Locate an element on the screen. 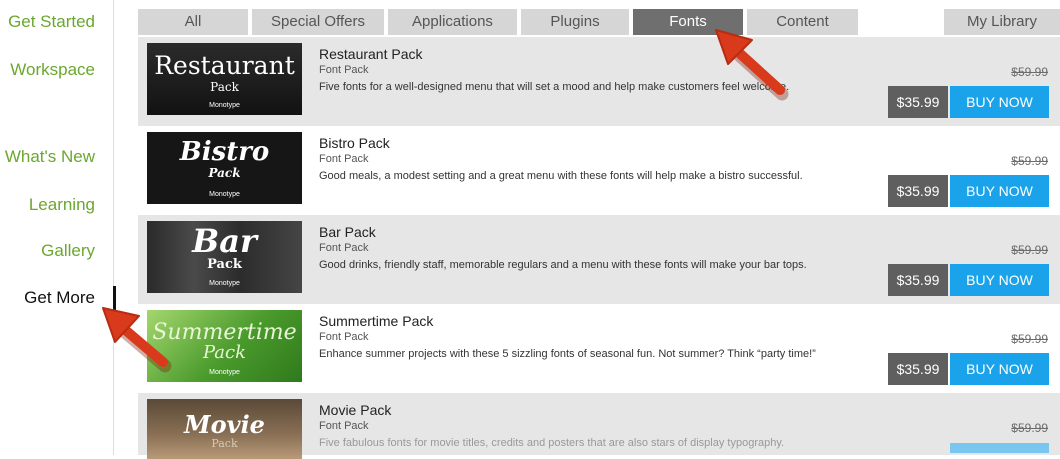 Image resolution: width=1060 pixels, height=459 pixels. product-thumbnail: Bistro Pack Monotype is located at coordinates (224, 168).